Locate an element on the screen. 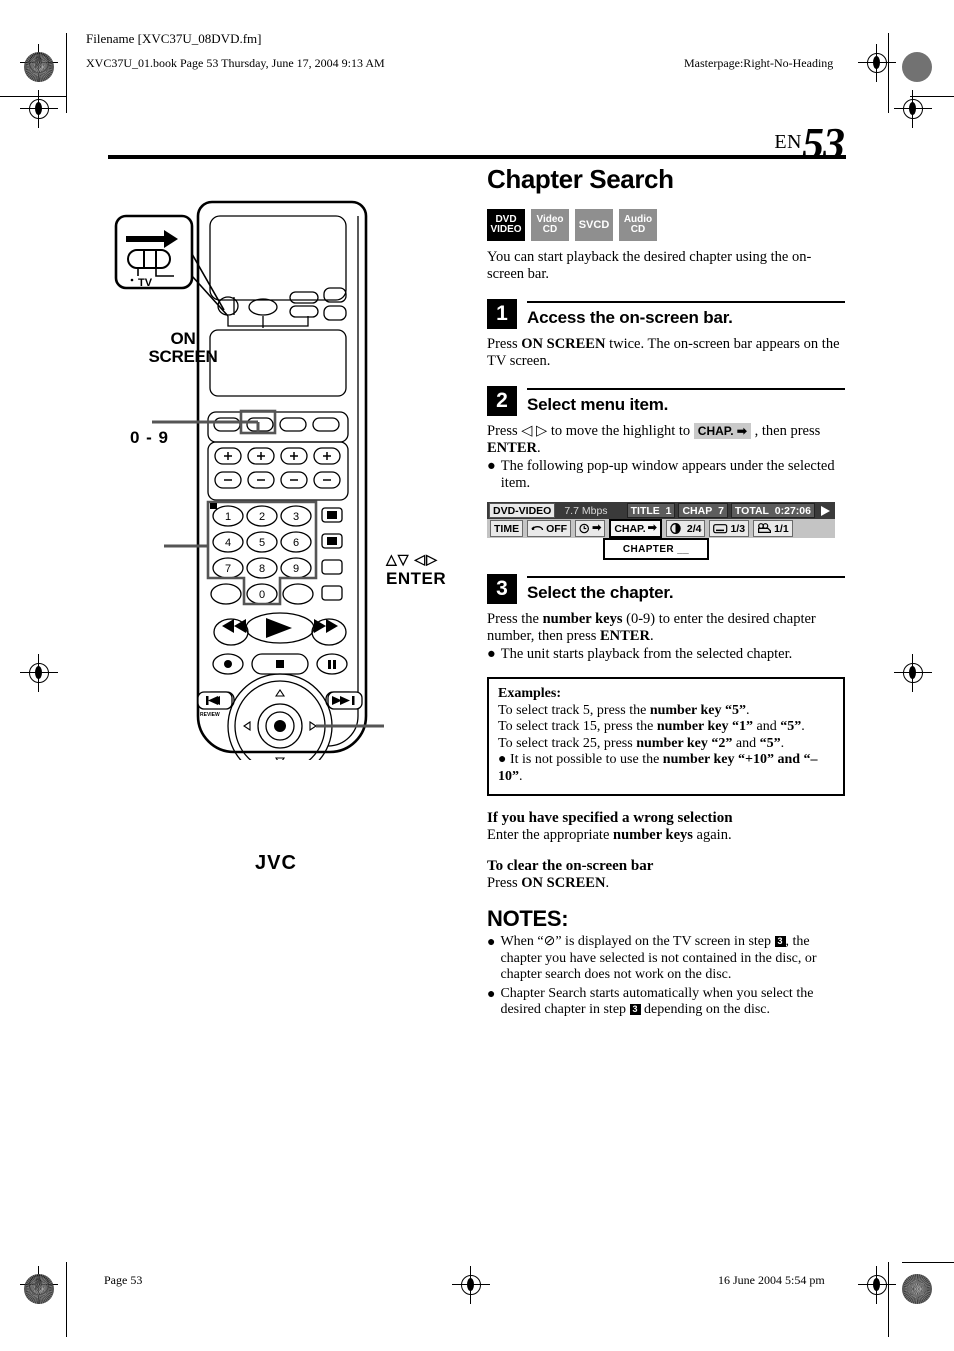  callout-on-screen: ON SCREEN is located at coordinates (183, 348).